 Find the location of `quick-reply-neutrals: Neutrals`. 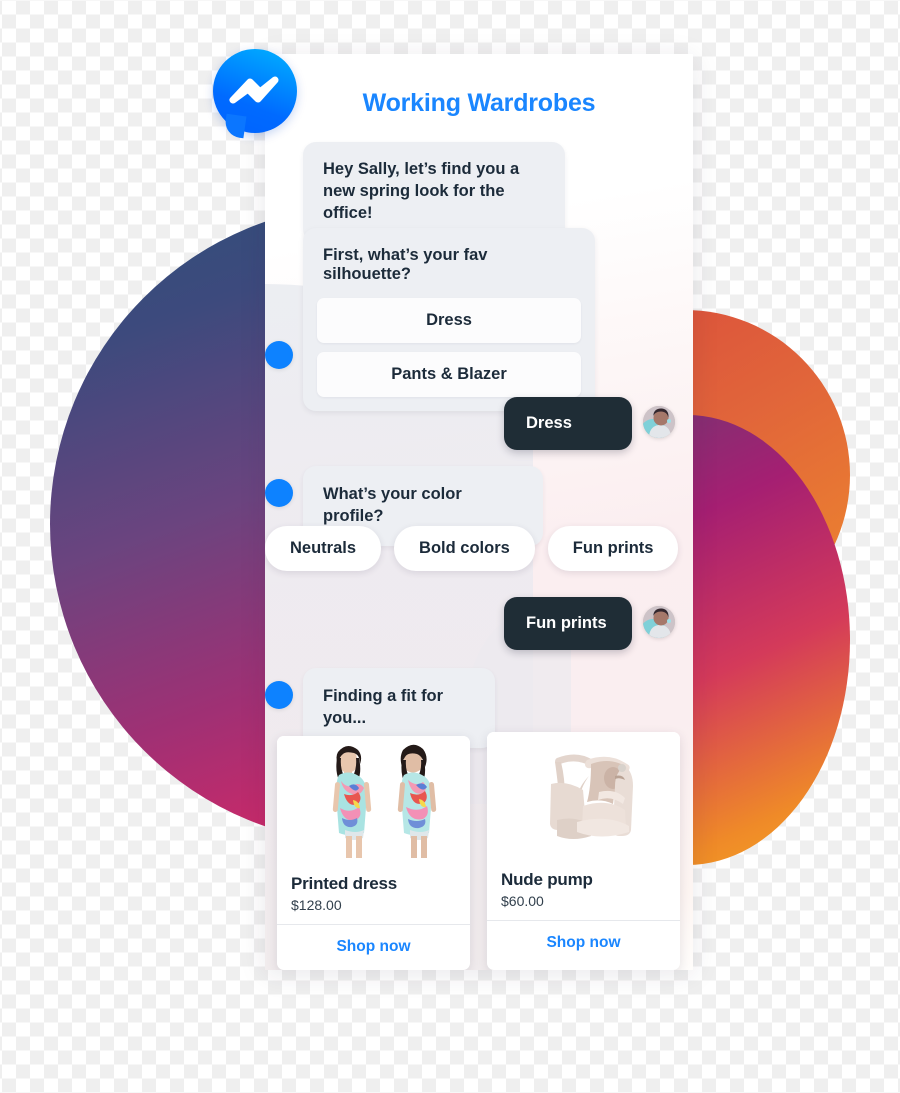

quick-reply-neutrals: Neutrals is located at coordinates (323, 548).